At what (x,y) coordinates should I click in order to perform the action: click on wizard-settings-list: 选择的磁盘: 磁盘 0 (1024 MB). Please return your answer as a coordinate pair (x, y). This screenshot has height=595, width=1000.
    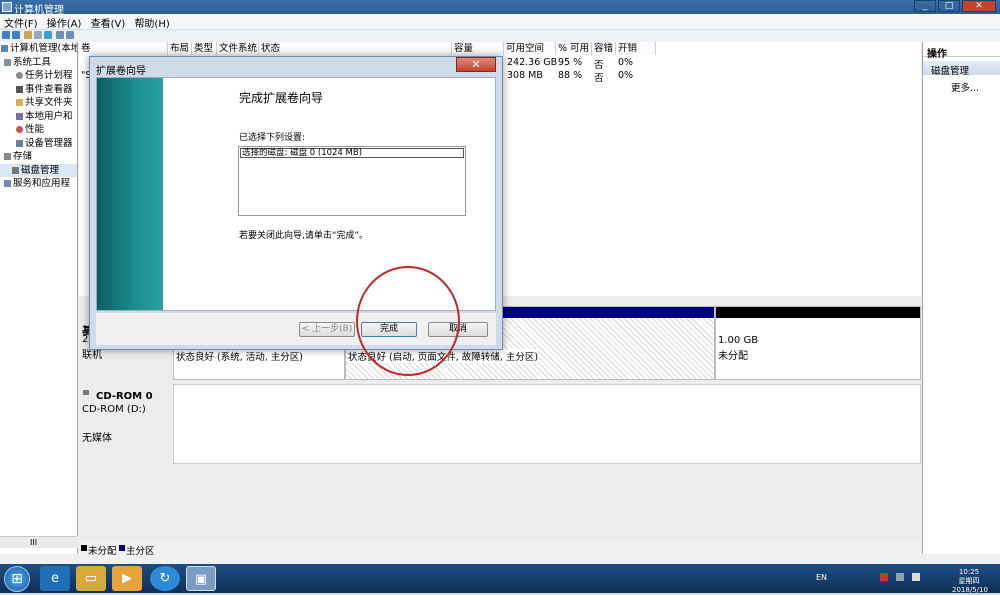
    Looking at the image, I should click on (352, 181).